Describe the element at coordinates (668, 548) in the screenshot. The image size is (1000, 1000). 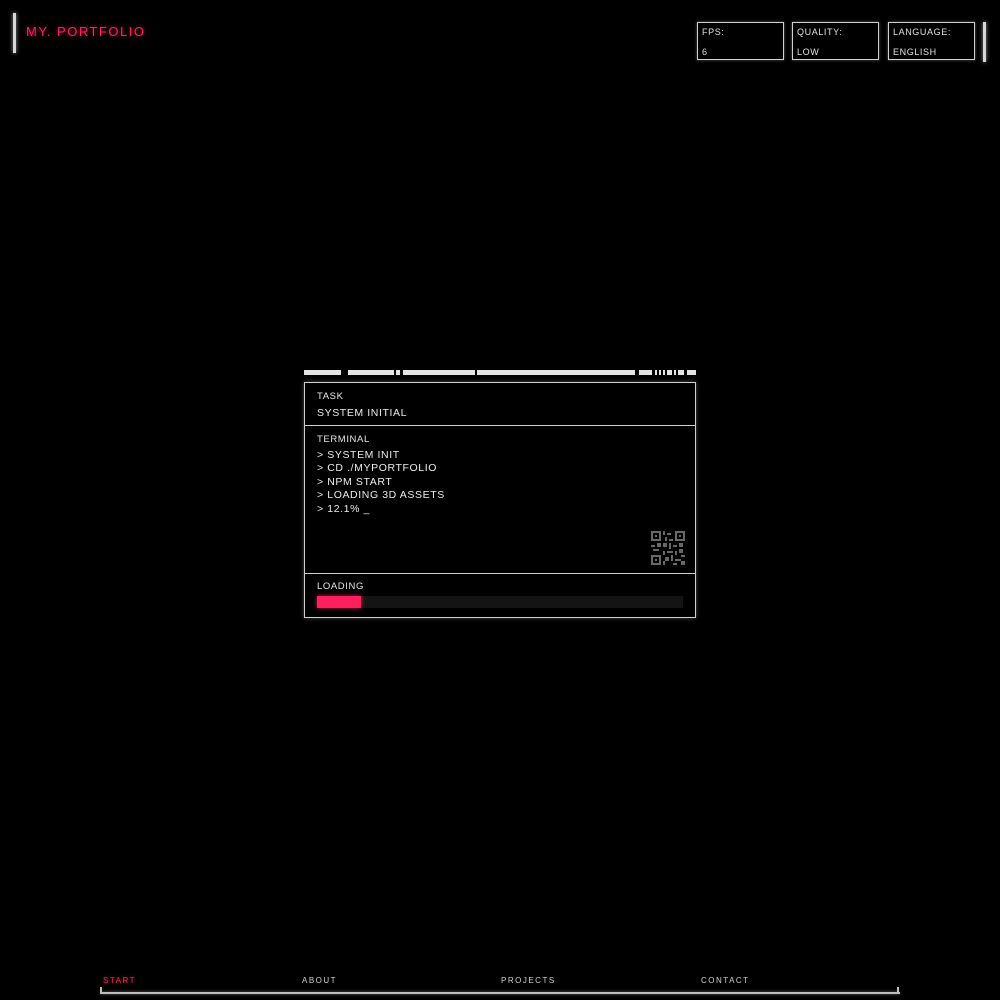
I see `qr-code-icon` at that location.